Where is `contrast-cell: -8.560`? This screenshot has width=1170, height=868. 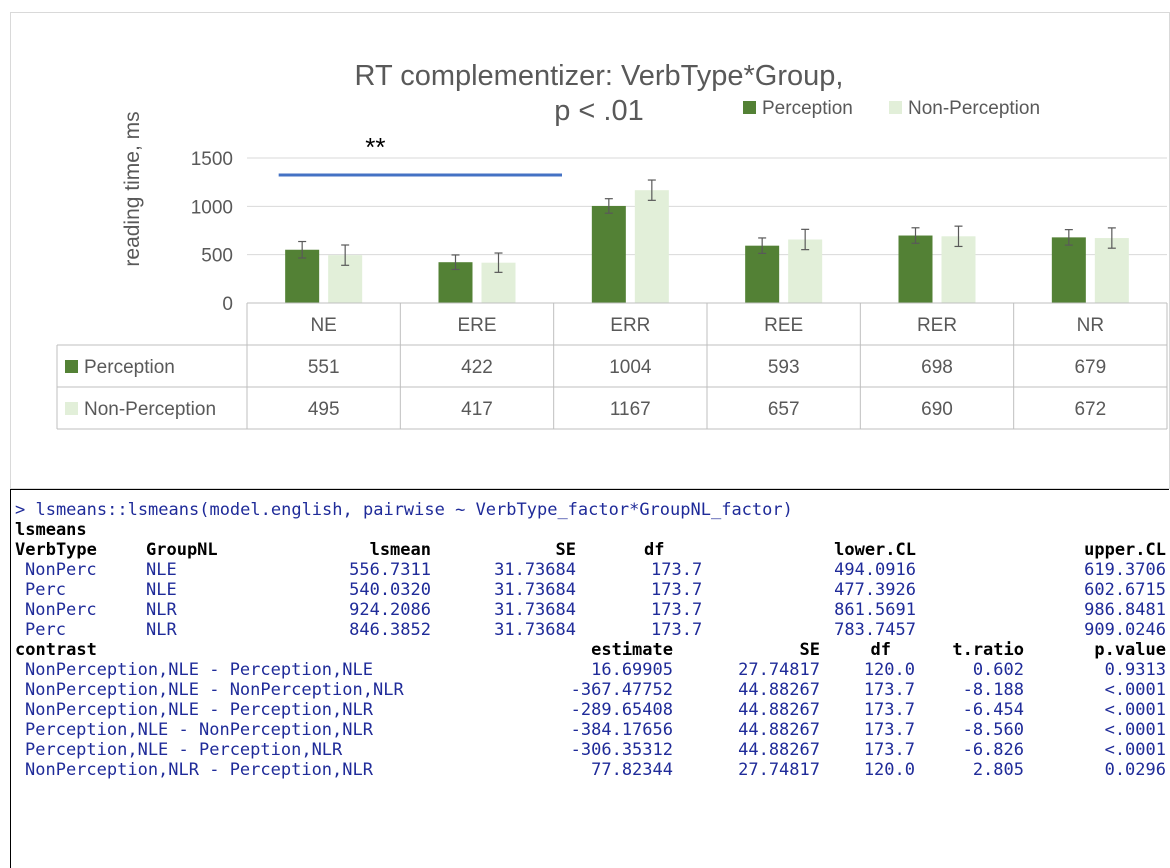 contrast-cell: -8.560 is located at coordinates (993, 730).